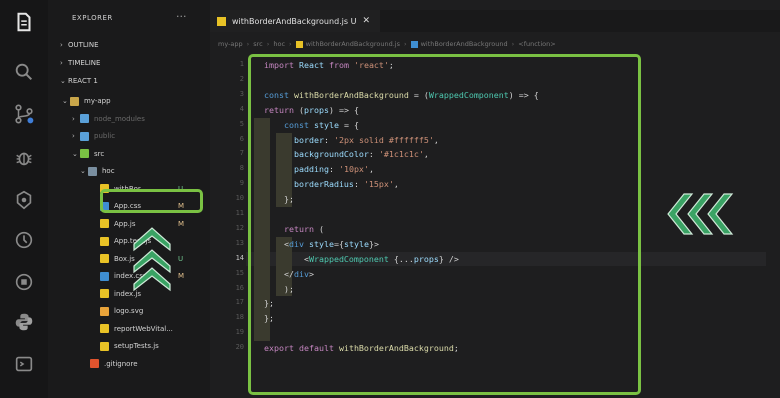 This screenshot has height=398, width=780. Describe the element at coordinates (108, 171) in the screenshot. I see `tree-item-label: hoc` at that location.